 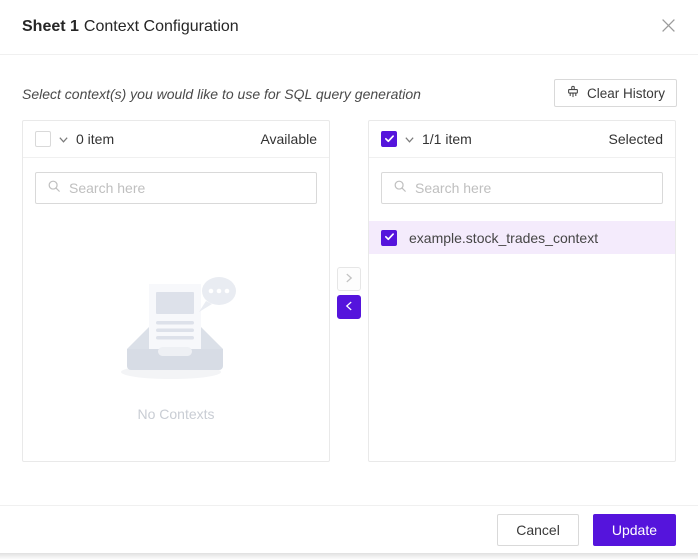 I want to click on selected-search-box, so click(x=522, y=188).